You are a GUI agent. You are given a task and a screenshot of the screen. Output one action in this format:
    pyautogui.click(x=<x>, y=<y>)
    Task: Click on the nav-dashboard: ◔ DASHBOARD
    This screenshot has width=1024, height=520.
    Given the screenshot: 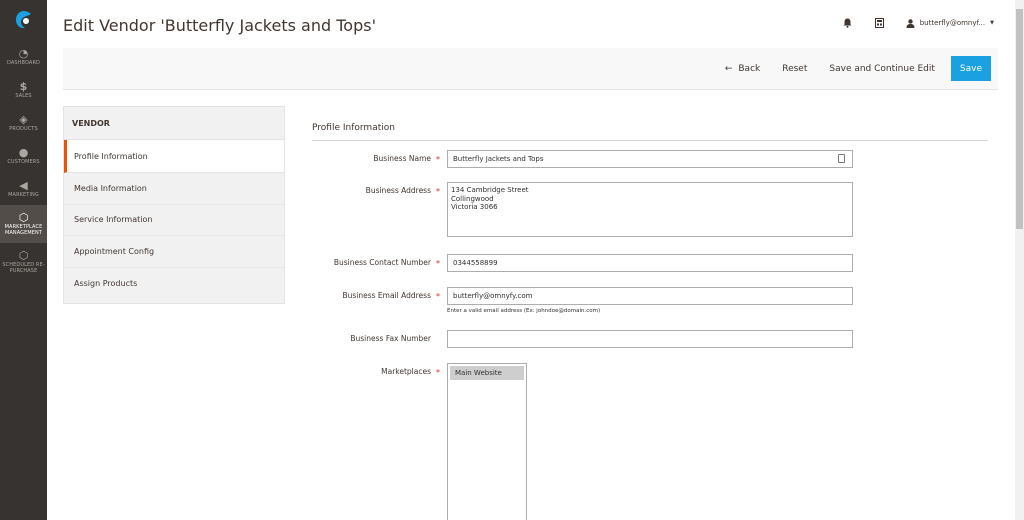 What is the action you would take?
    pyautogui.click(x=23, y=56)
    